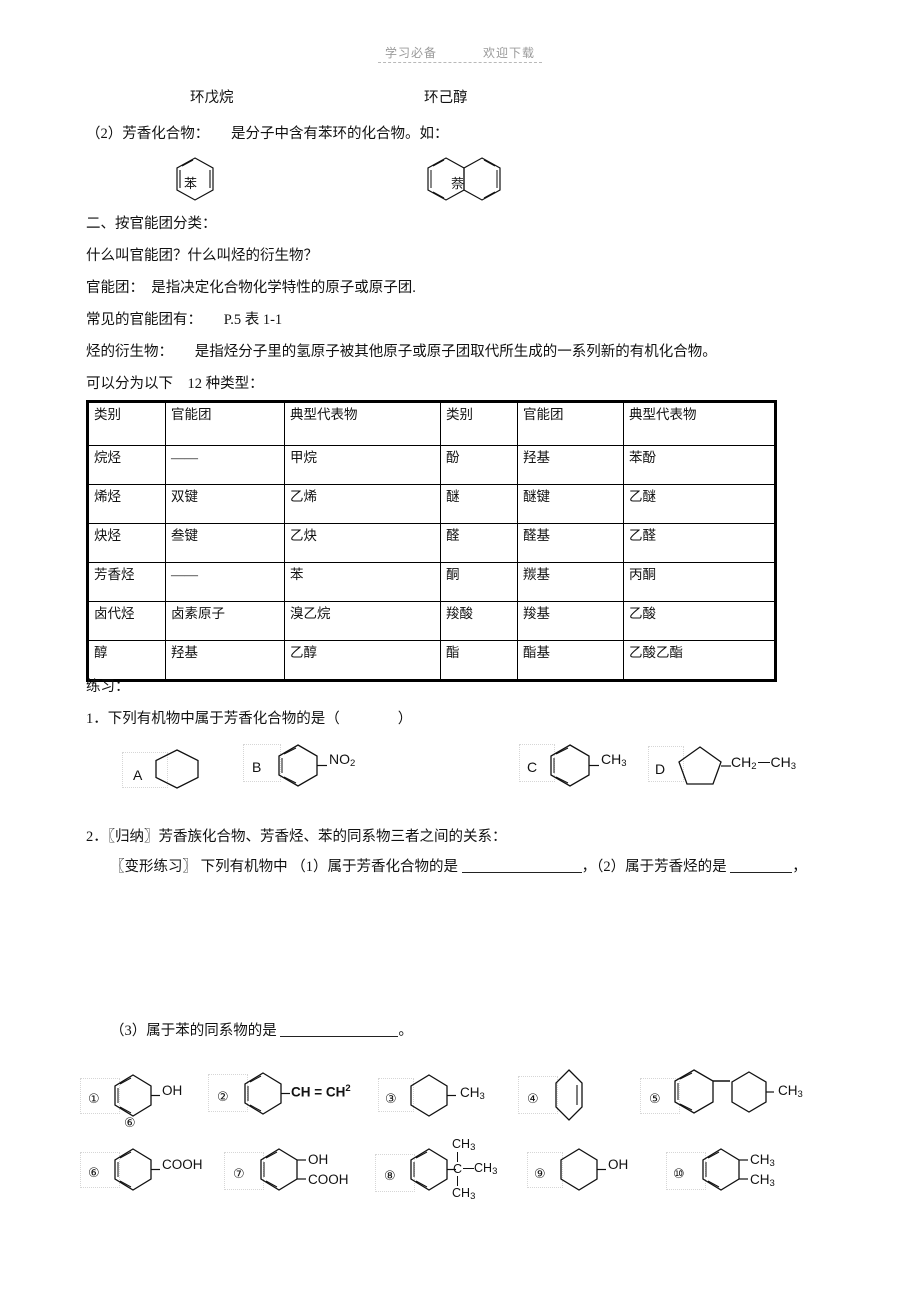  I want to click on header-left-text: 学习必备, so click(410, 53).